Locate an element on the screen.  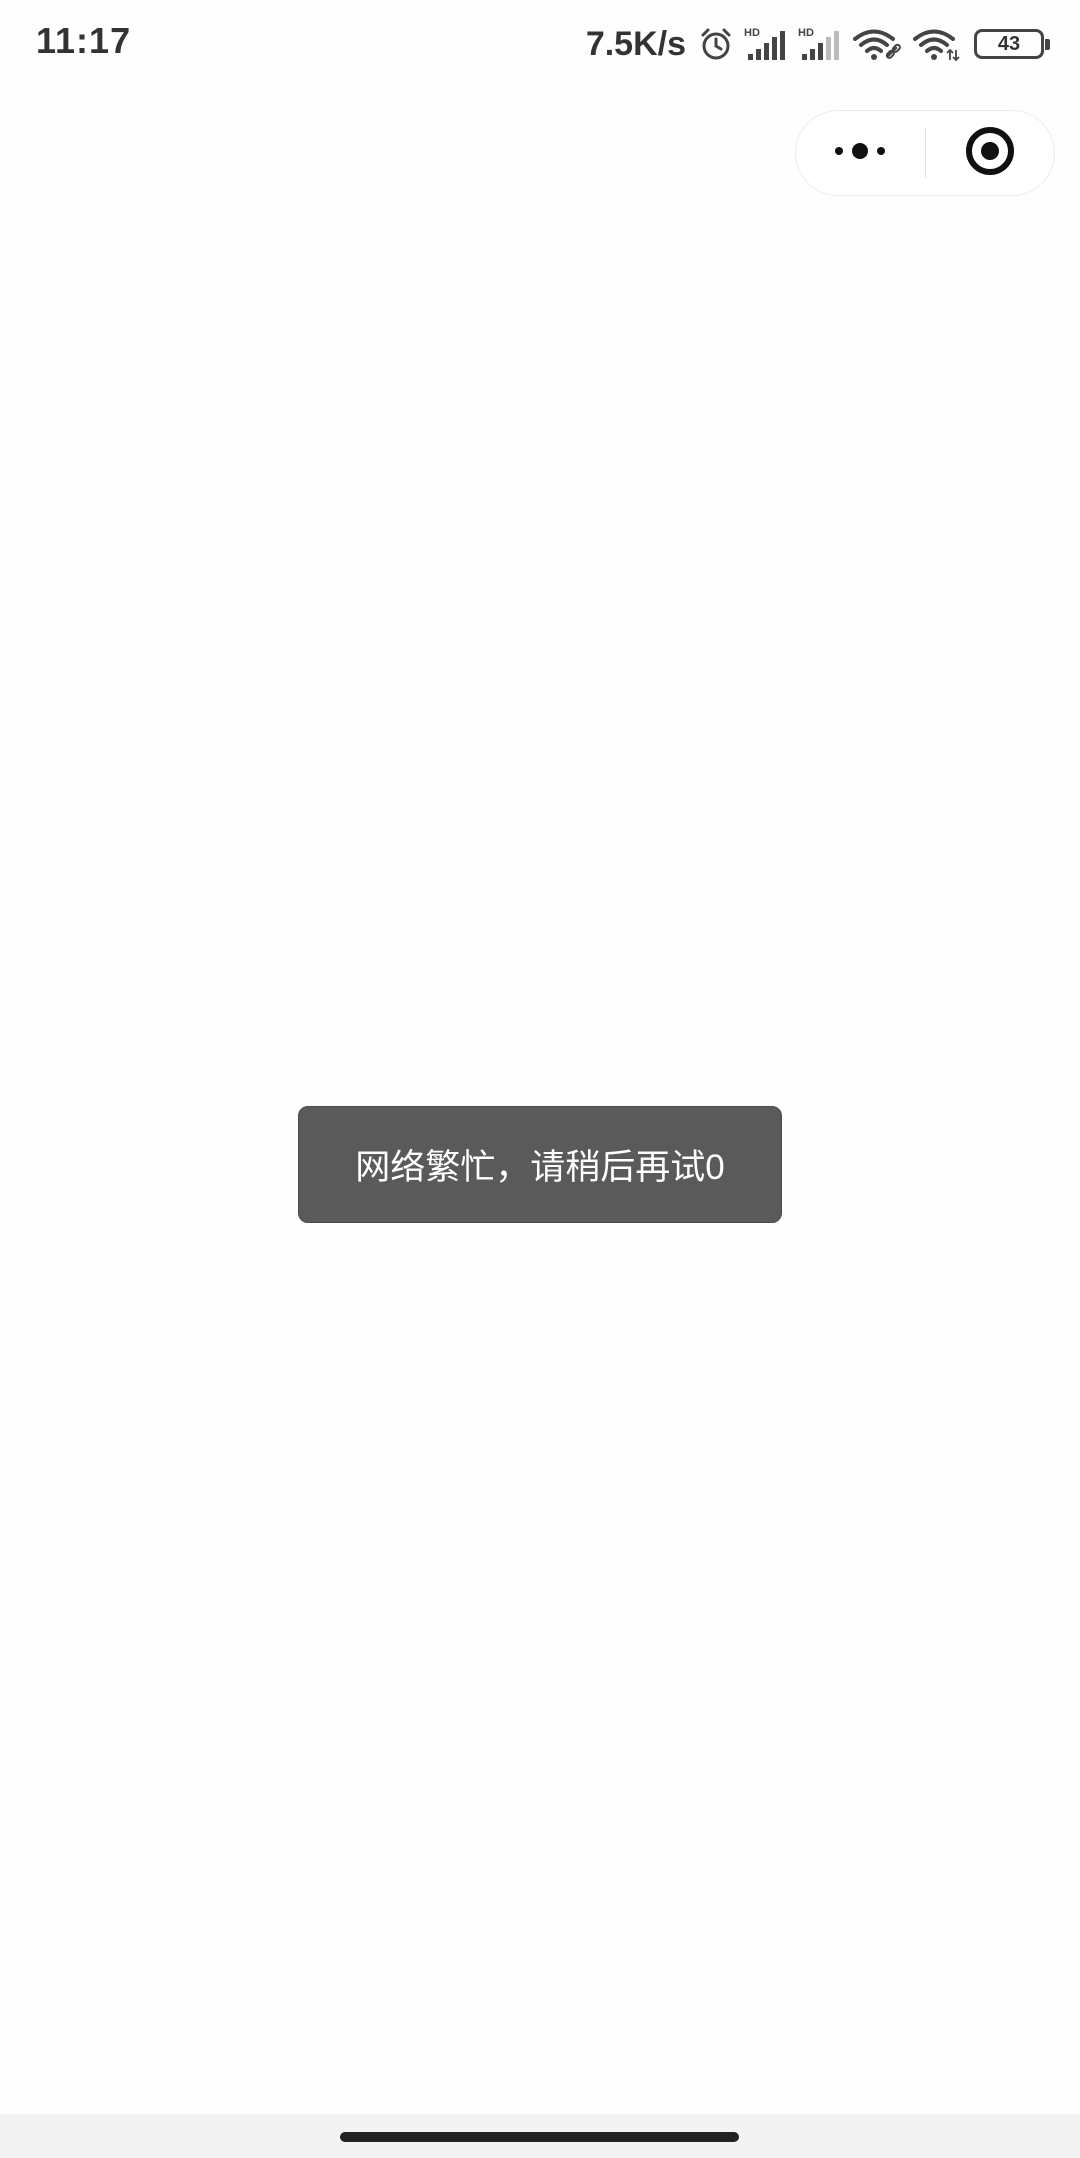
home-indicator is located at coordinates (539, 2137).